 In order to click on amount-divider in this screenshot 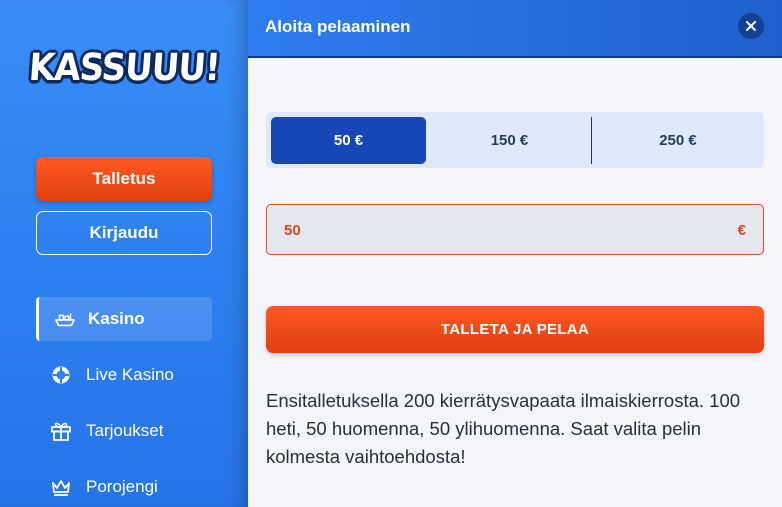, I will do `click(591, 140)`.